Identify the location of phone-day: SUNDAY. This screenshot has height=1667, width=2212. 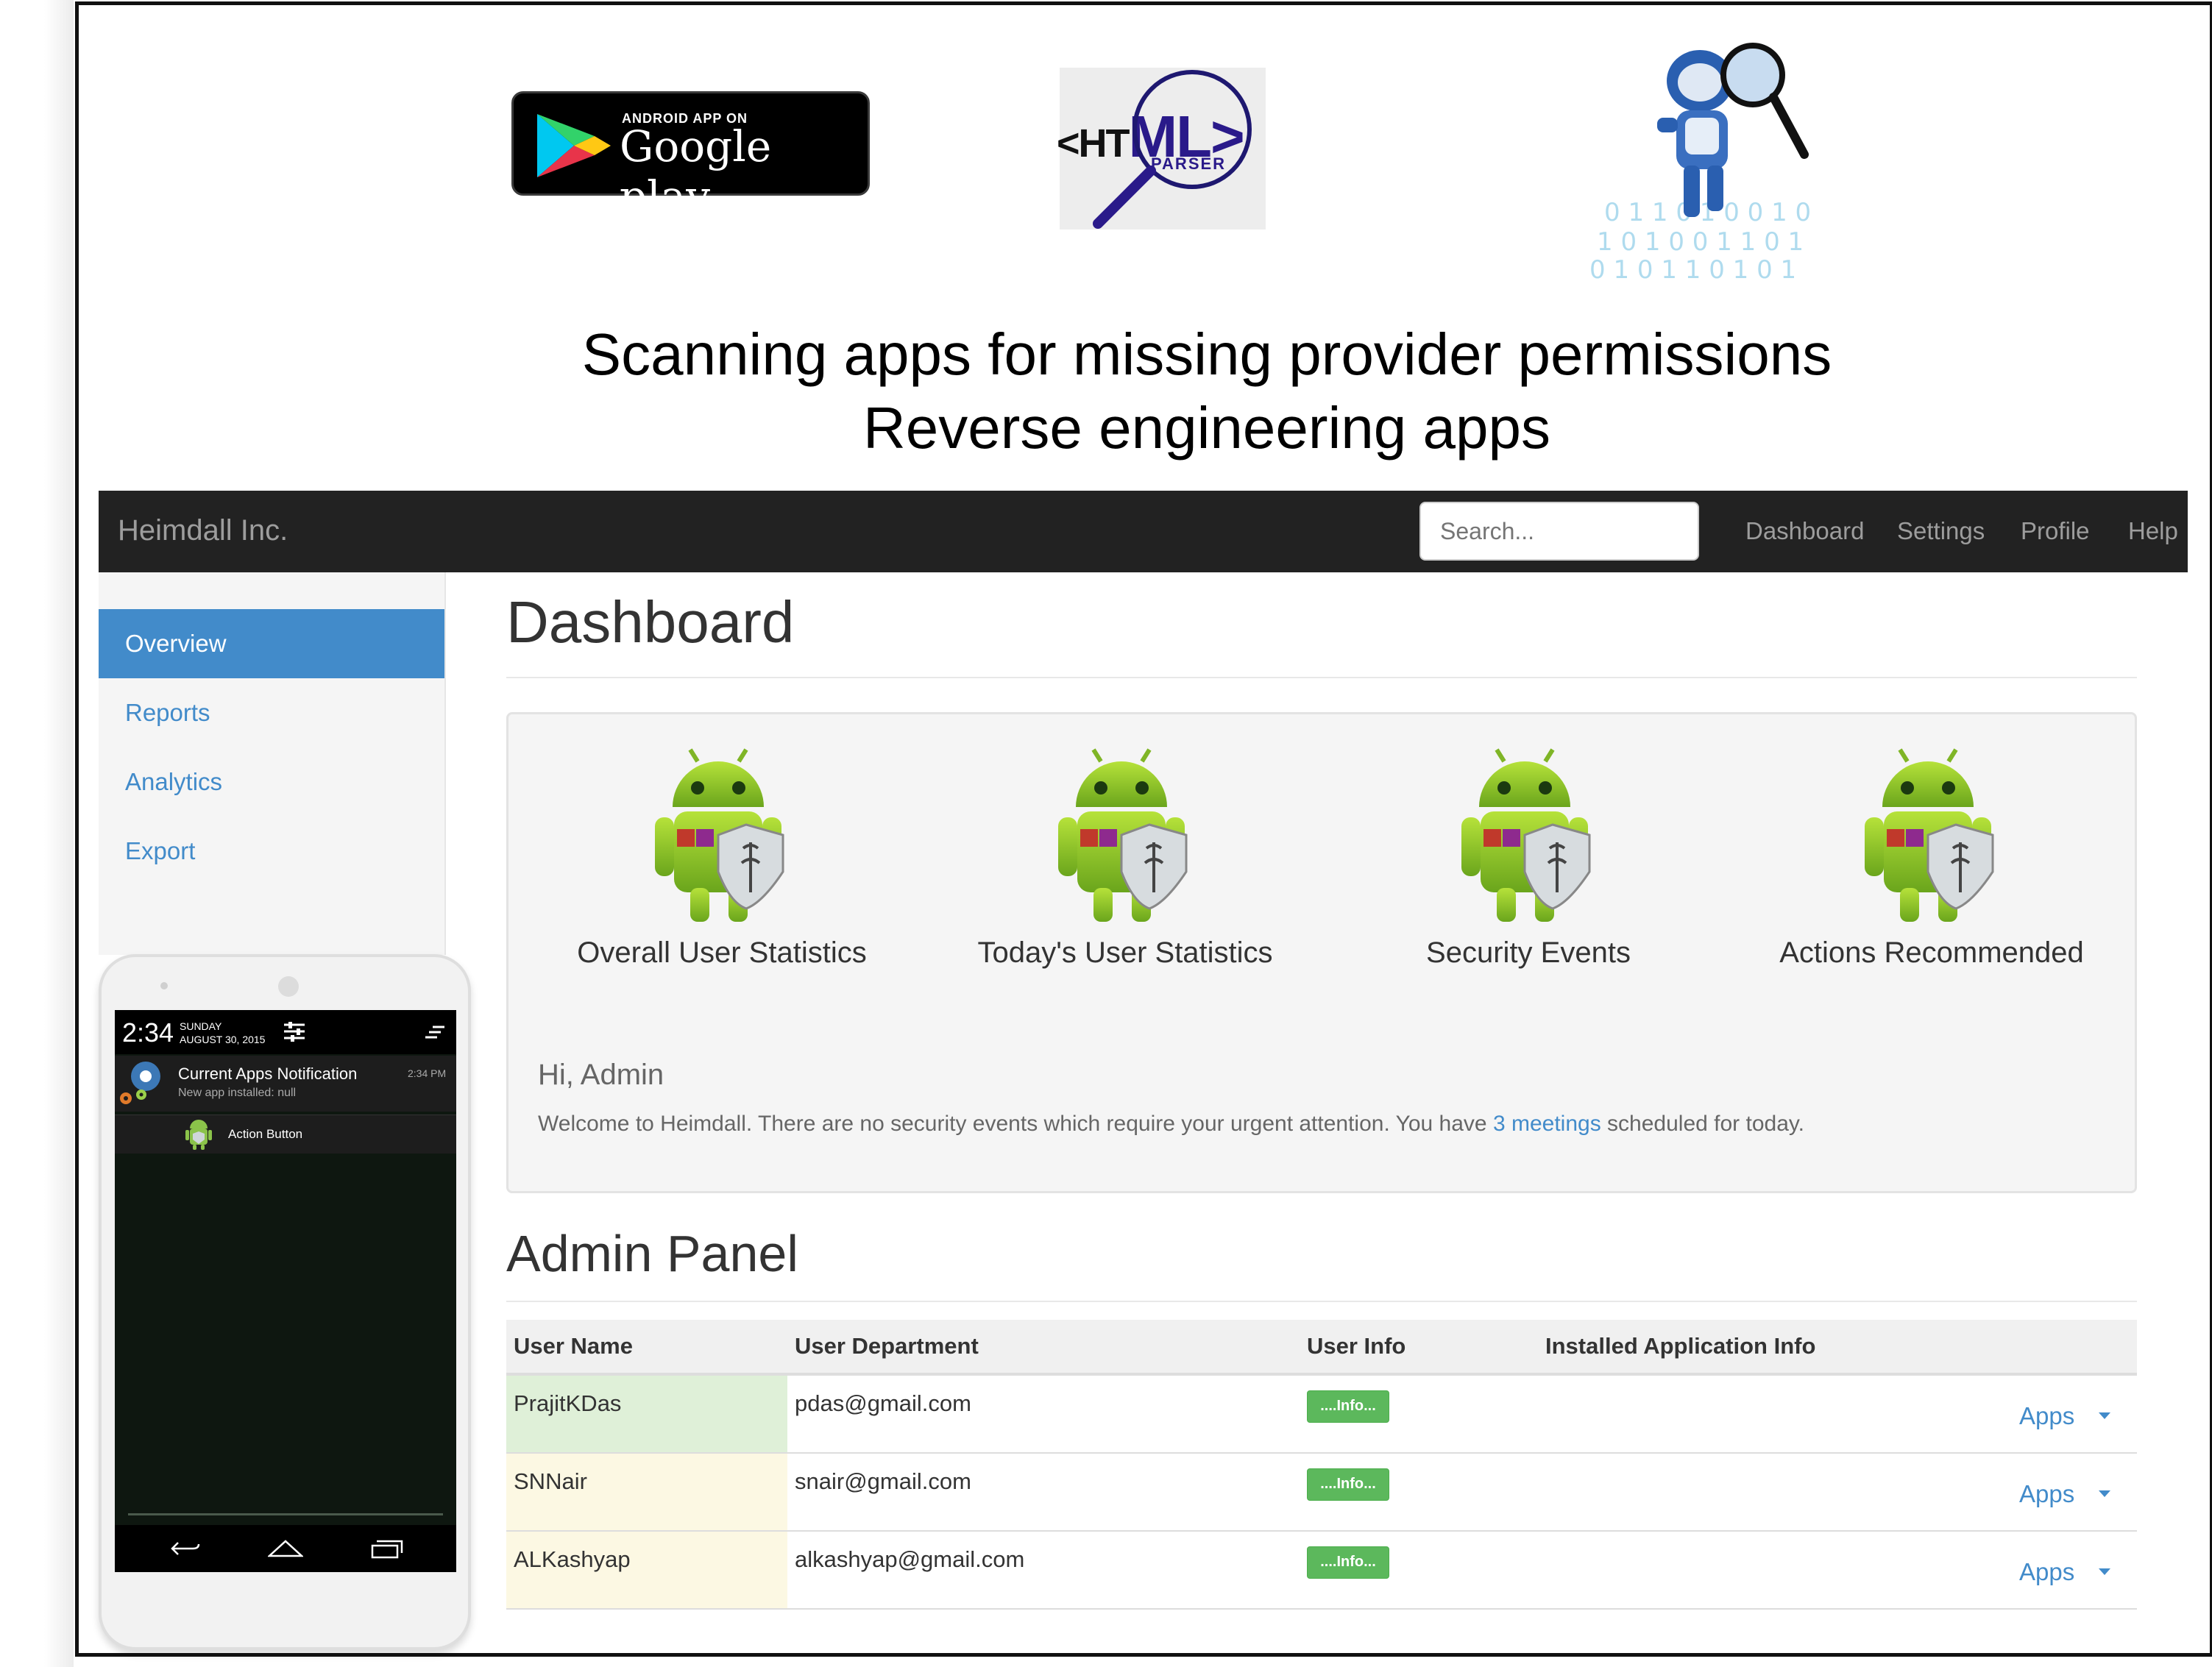
(201, 1026).